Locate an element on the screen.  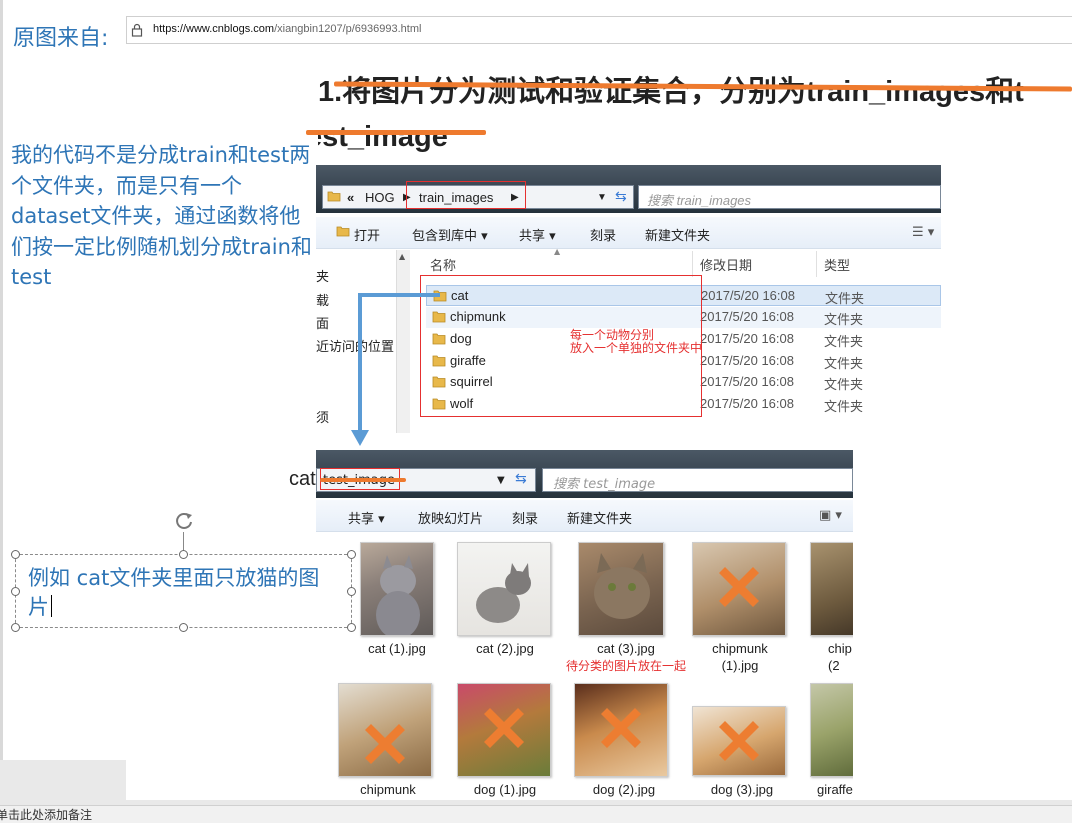
nav-item: 面 is located at coordinates (323, 324).